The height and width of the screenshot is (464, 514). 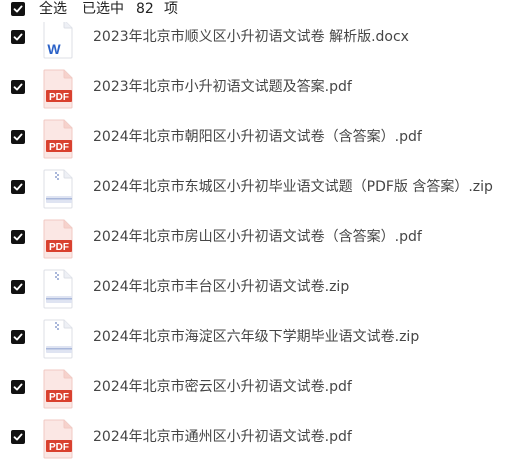 I want to click on selected-unit-label: 项, so click(x=171, y=9).